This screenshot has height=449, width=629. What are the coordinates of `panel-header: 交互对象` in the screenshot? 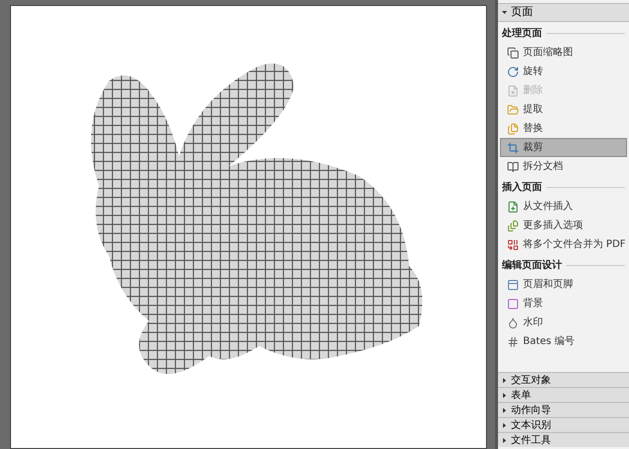 It's located at (563, 379).